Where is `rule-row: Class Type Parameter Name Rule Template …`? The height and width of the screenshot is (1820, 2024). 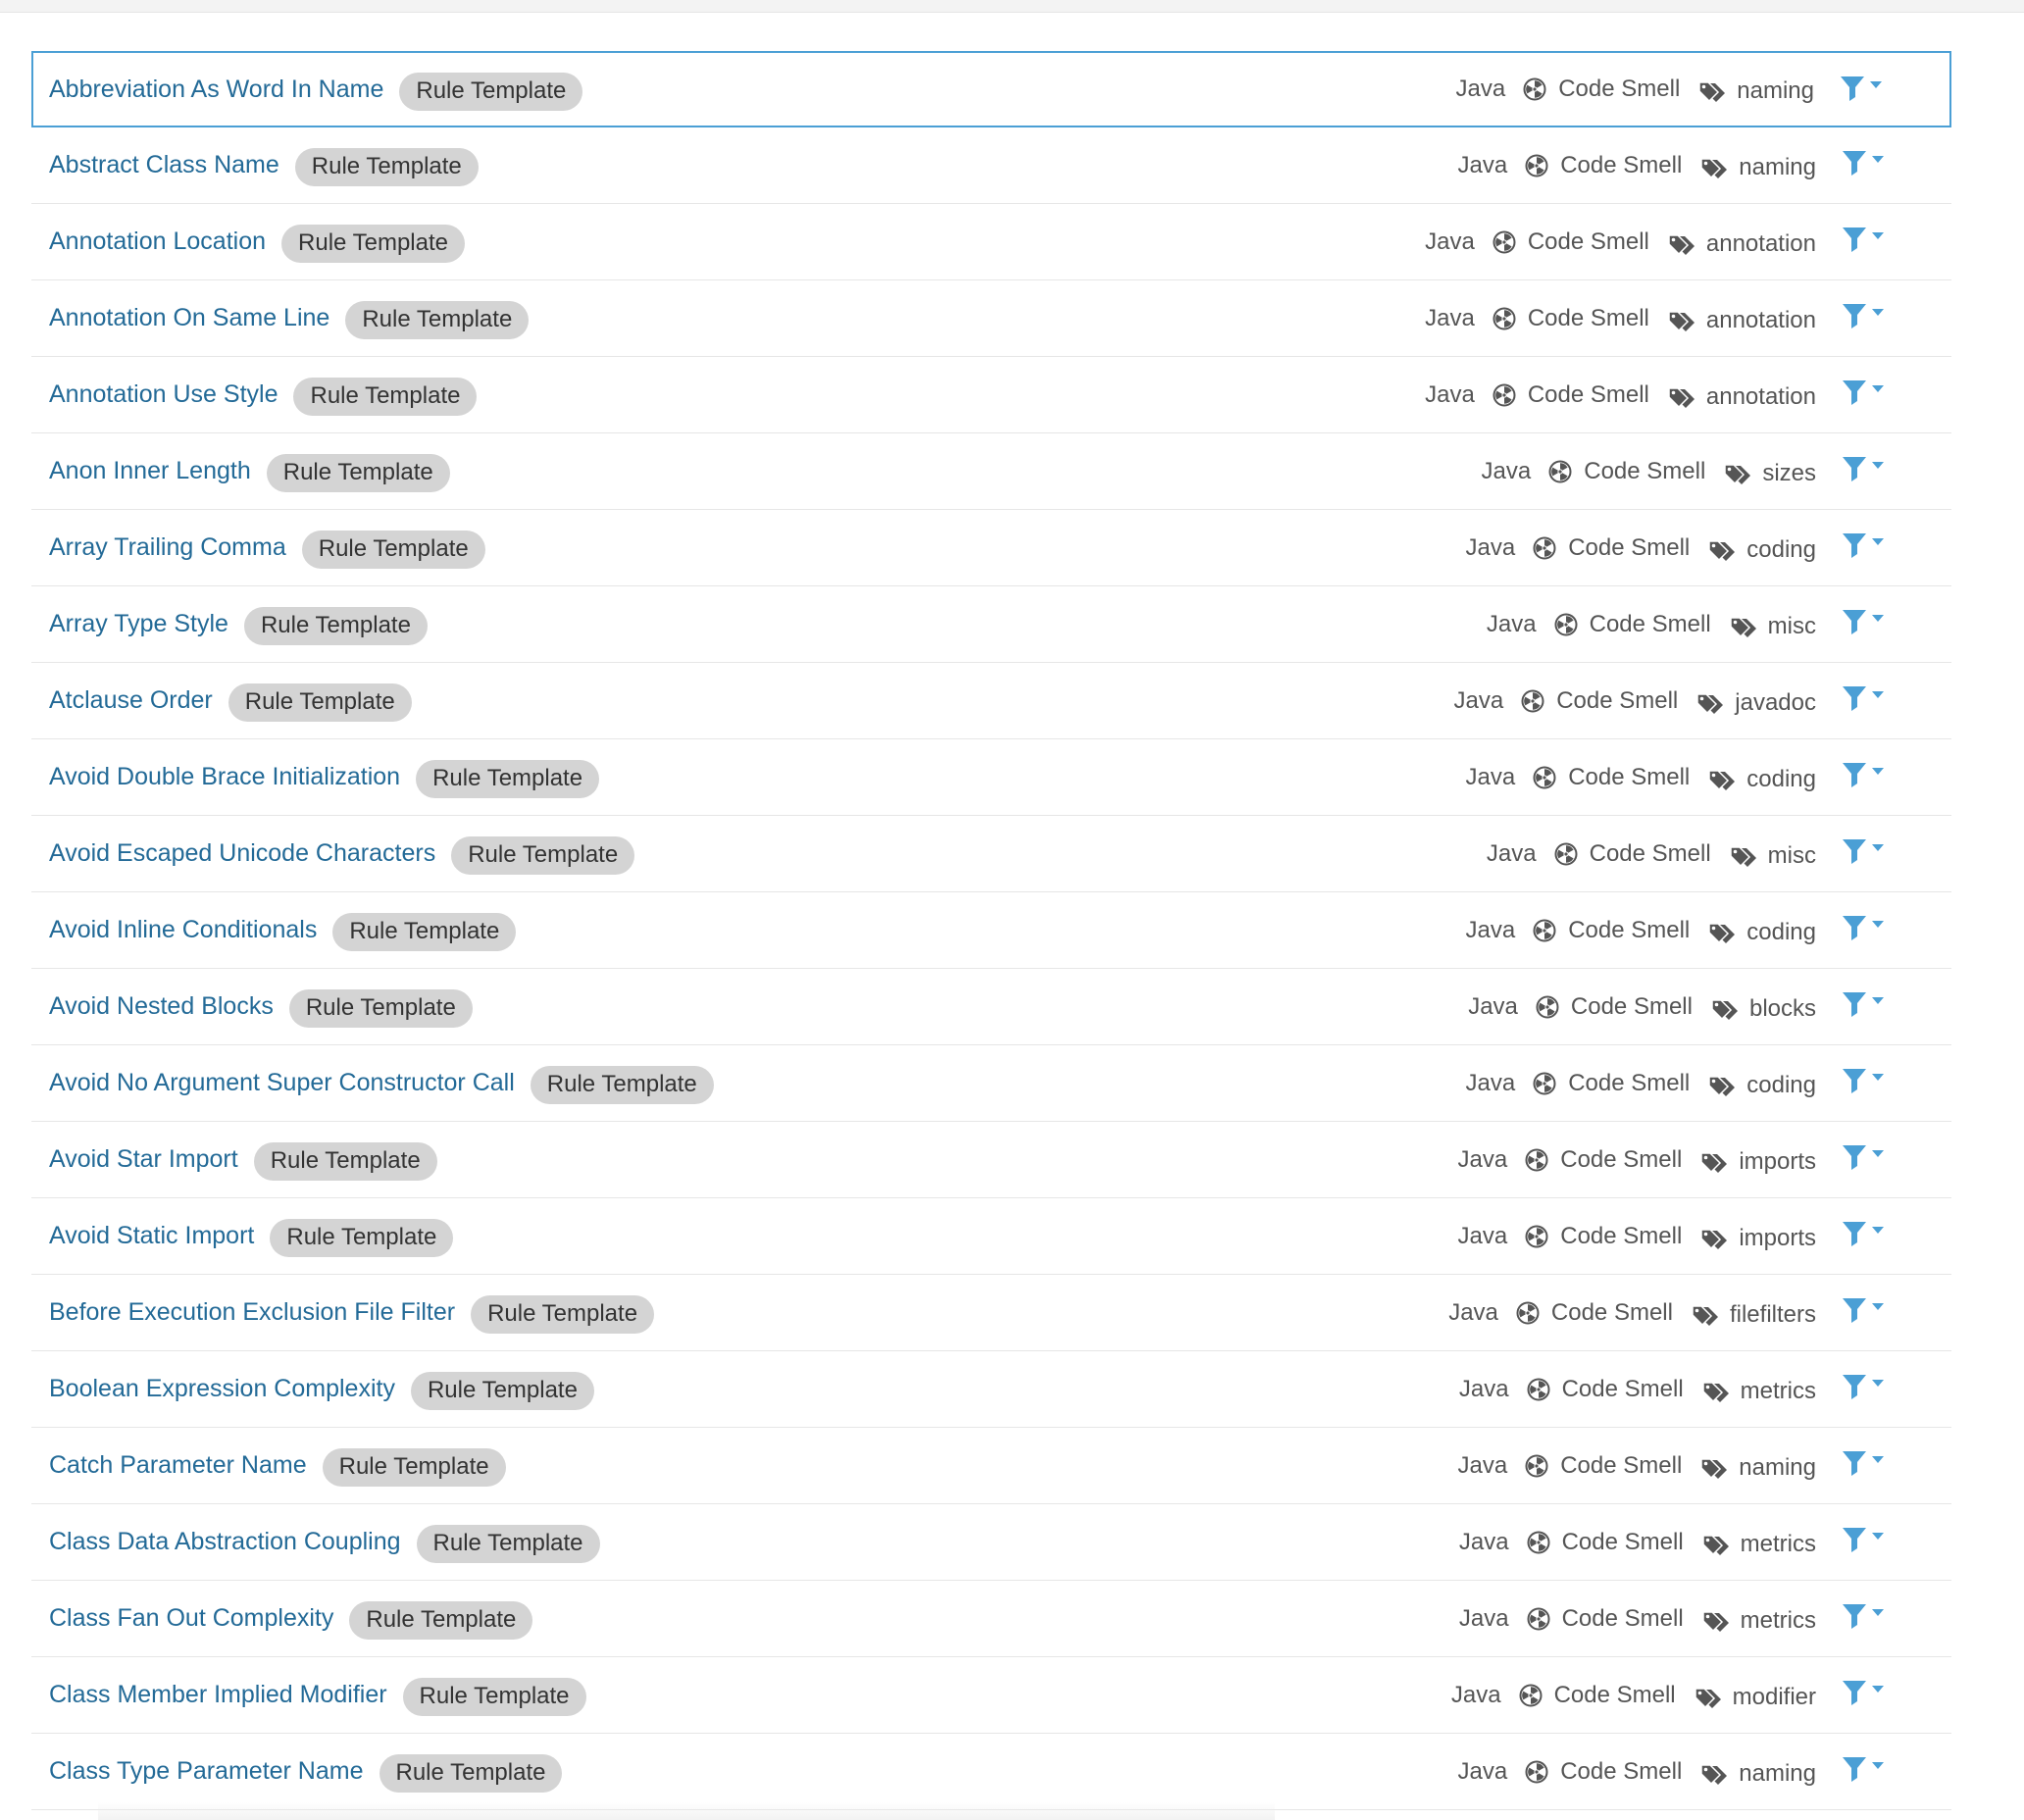 rule-row: Class Type Parameter Name Rule Template … is located at coordinates (991, 1772).